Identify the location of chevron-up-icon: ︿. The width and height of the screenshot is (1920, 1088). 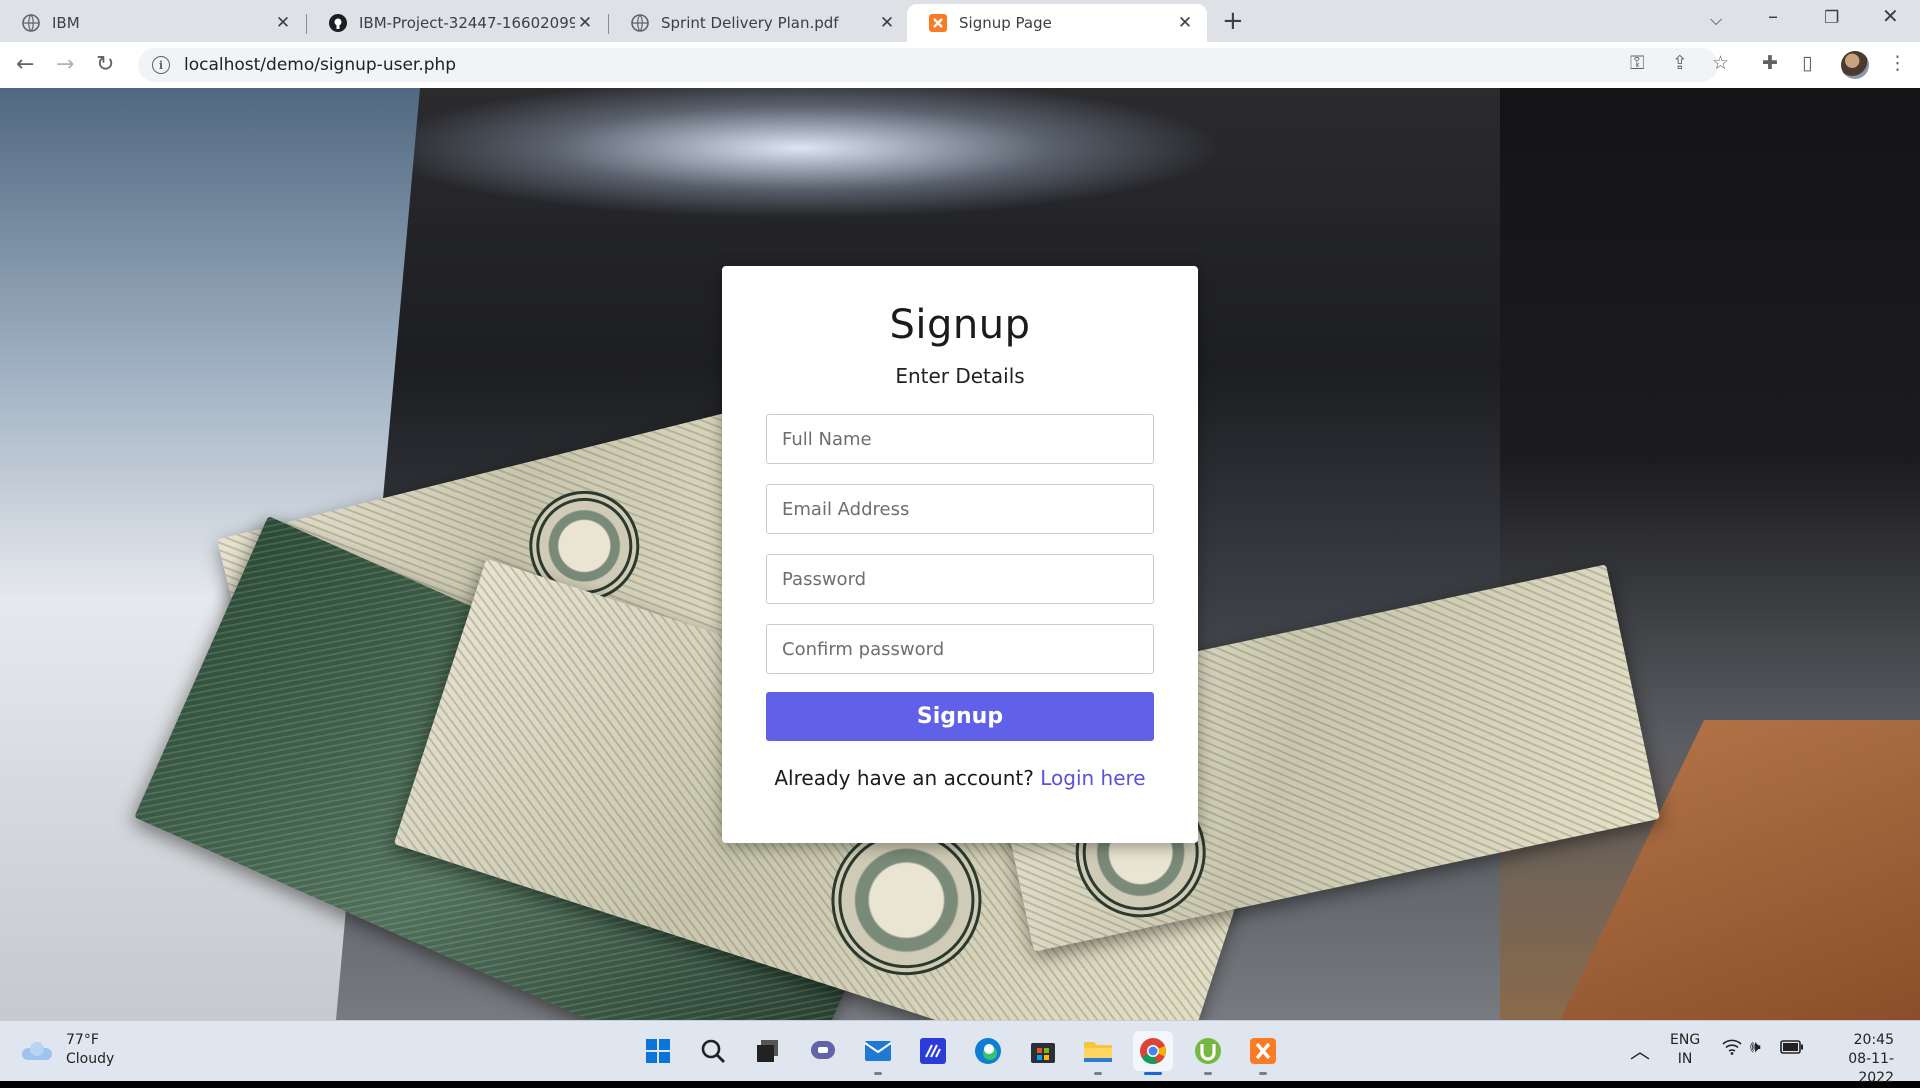
(1640, 1049).